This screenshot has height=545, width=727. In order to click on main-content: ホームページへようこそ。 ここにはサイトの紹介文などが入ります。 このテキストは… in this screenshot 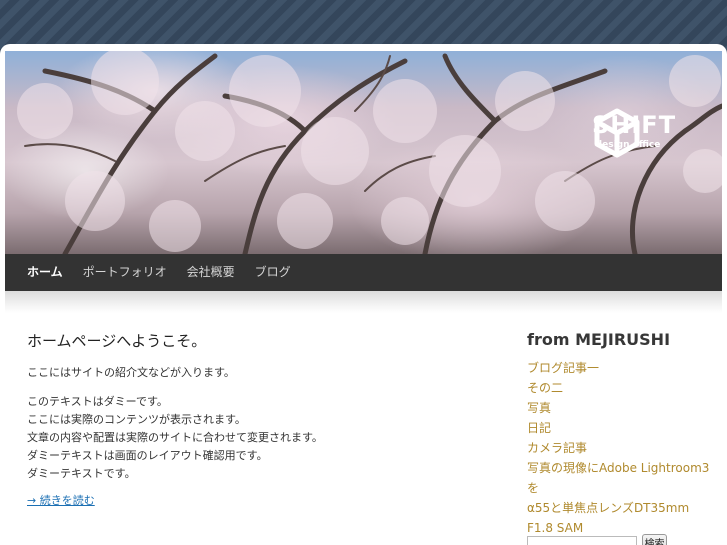, I will do `click(175, 420)`.